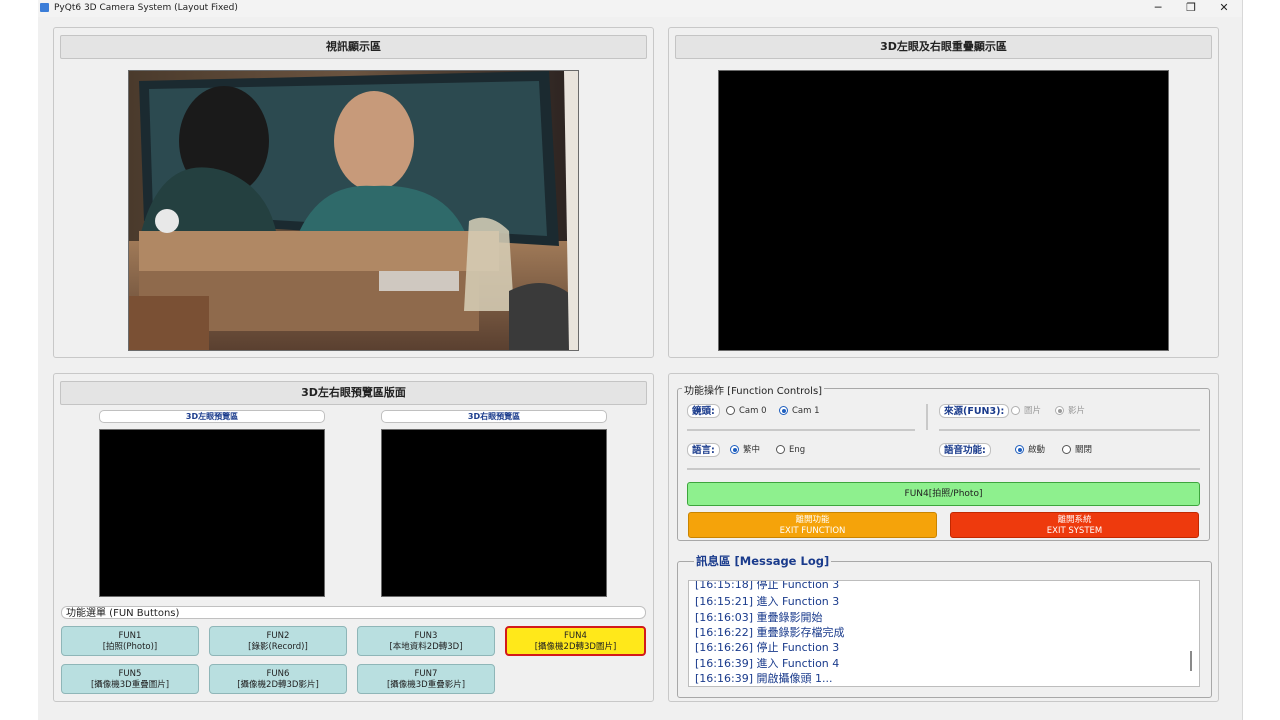 This screenshot has height=720, width=1280. Describe the element at coordinates (943, 494) in the screenshot. I see `fun4-photo-action-button: FUN4[拍照/Photo]` at that location.